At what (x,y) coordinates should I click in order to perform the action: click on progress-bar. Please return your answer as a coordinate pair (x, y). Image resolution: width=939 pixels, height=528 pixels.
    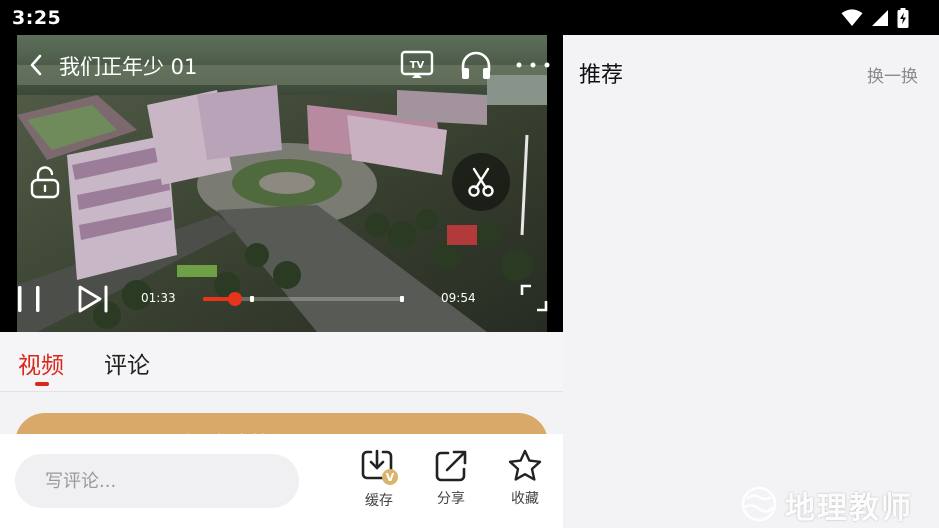
    Looking at the image, I should click on (303, 299).